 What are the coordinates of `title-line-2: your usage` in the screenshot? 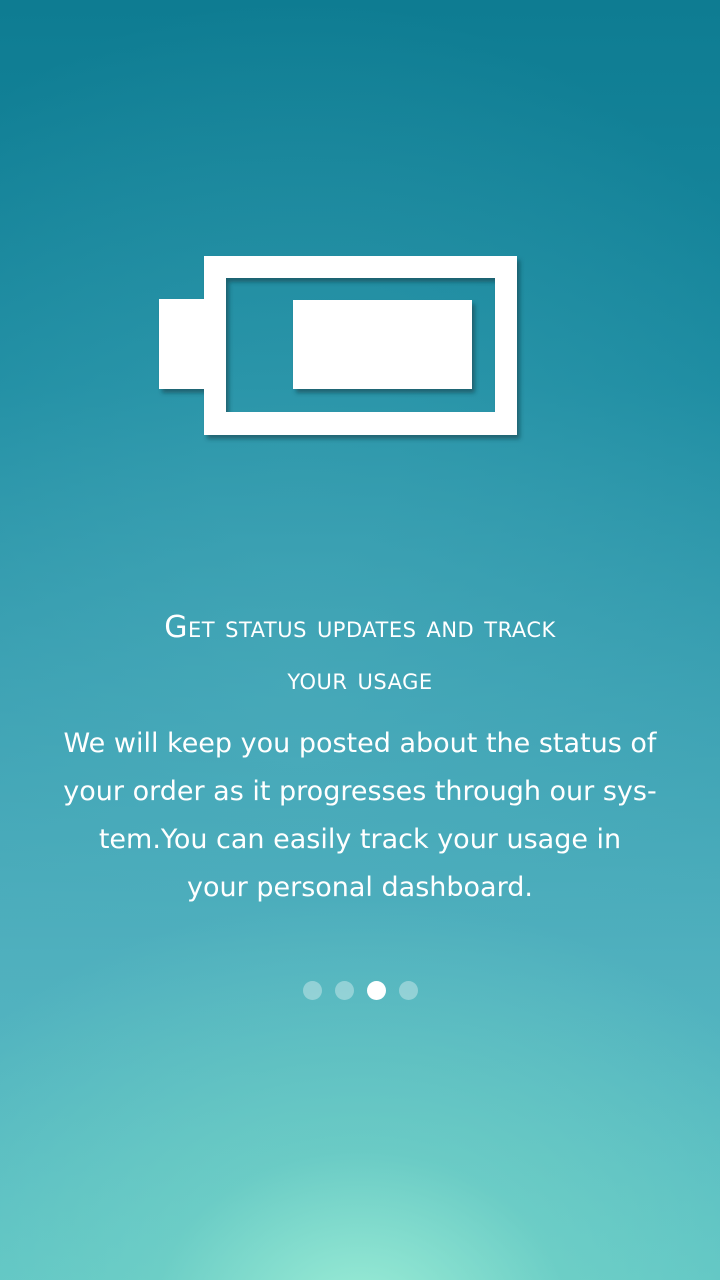 It's located at (360, 680).